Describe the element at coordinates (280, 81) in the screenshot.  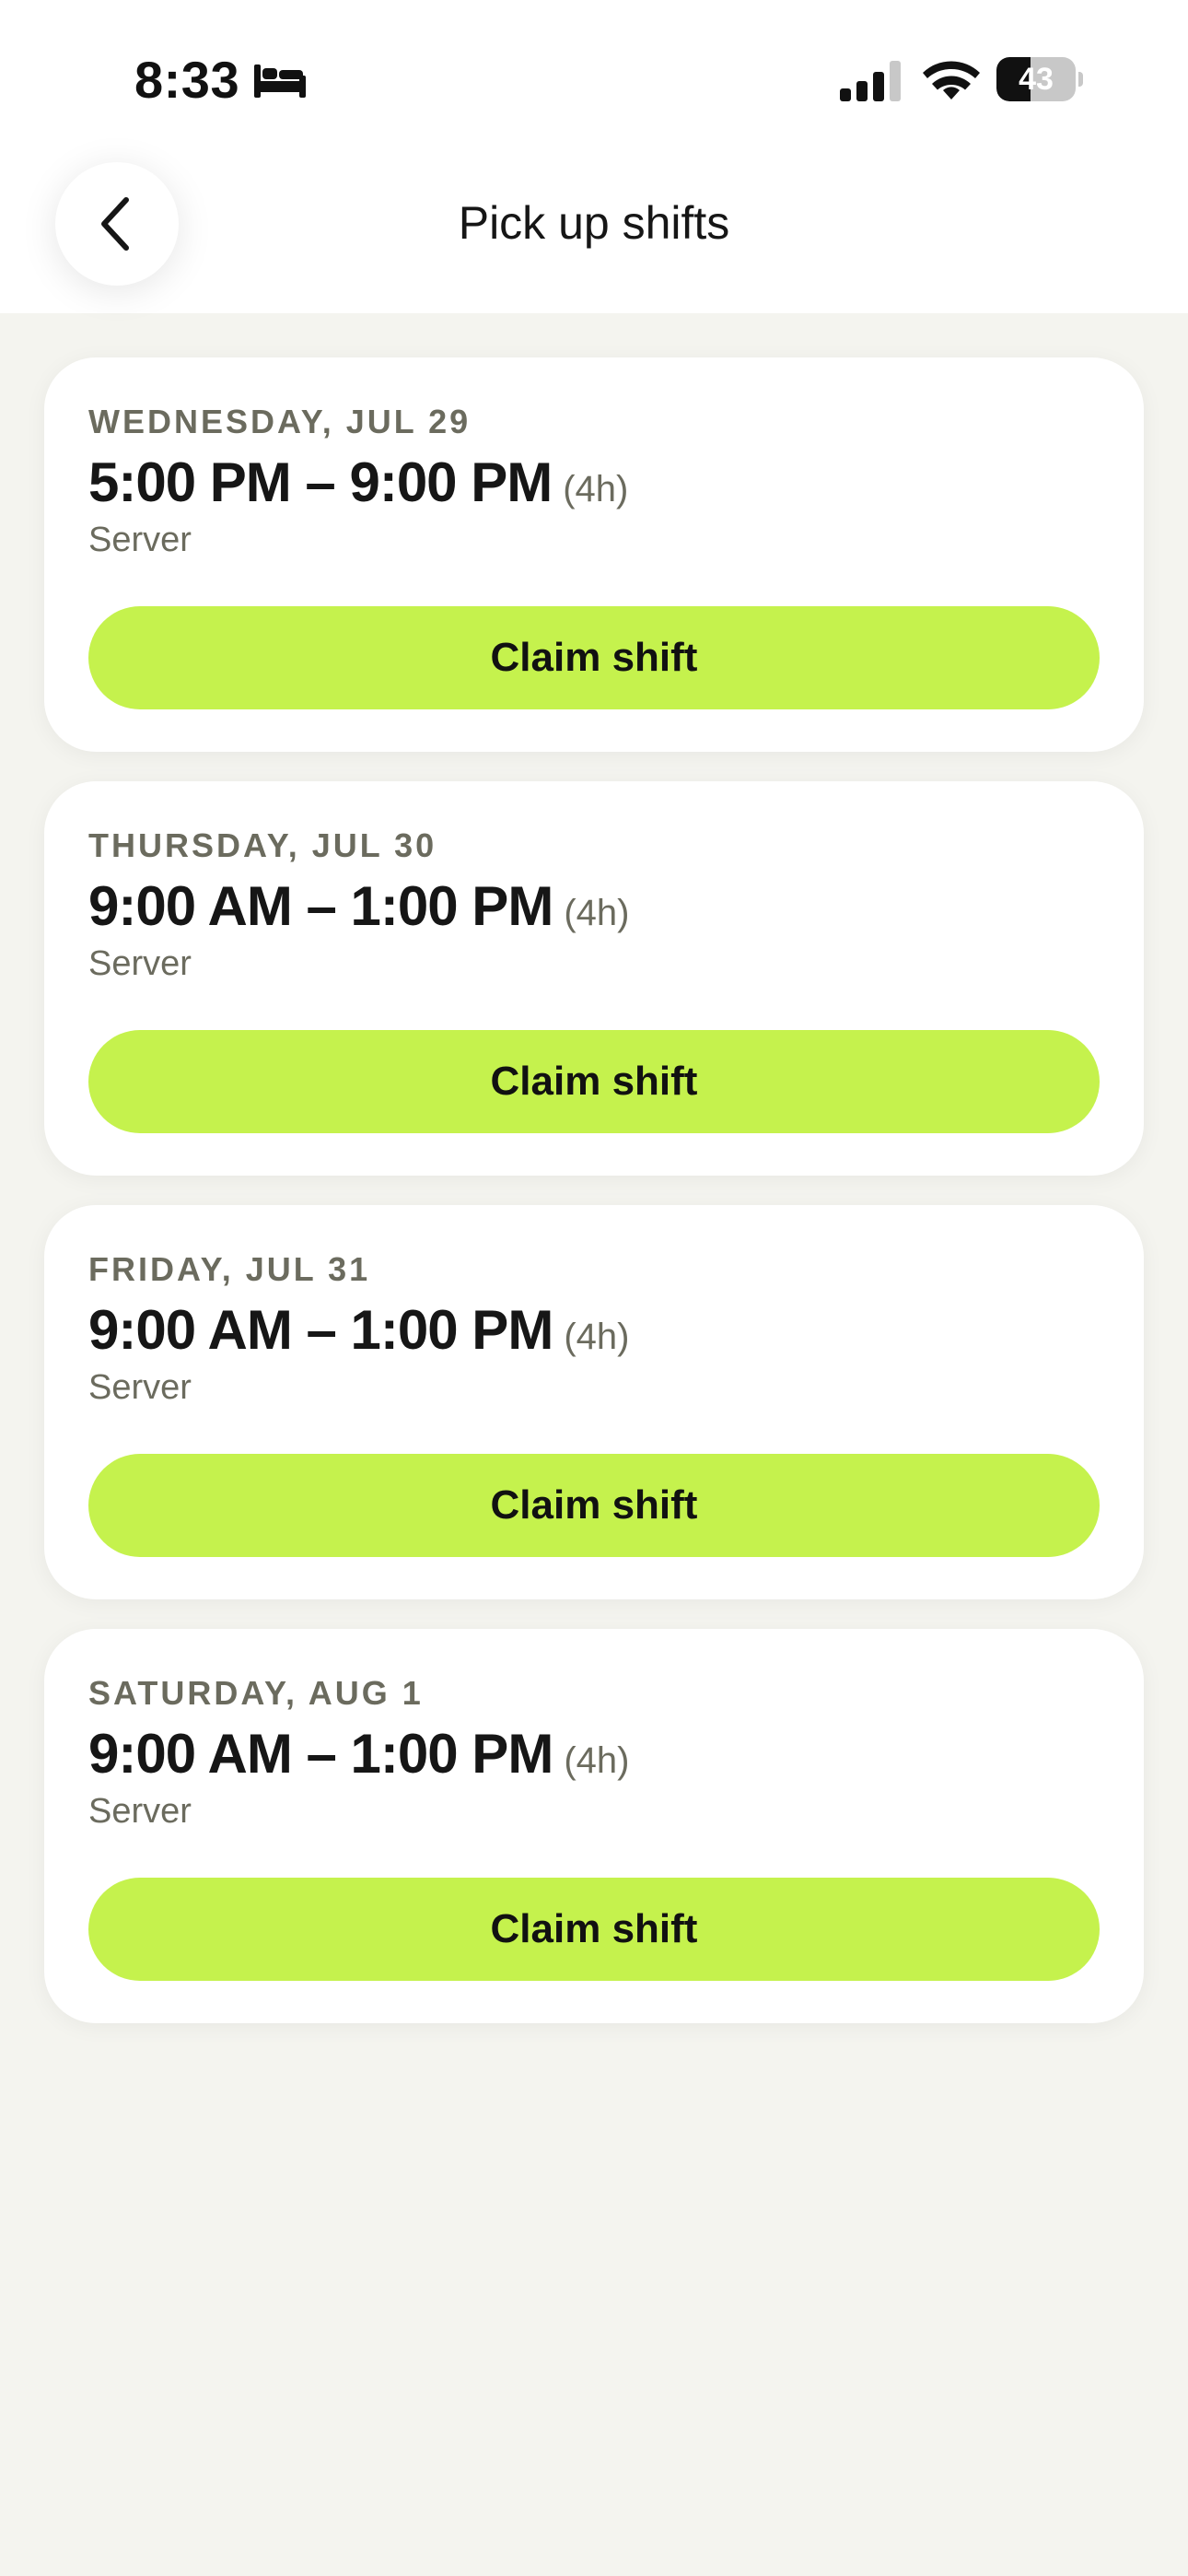
I see `bed-icon` at that location.